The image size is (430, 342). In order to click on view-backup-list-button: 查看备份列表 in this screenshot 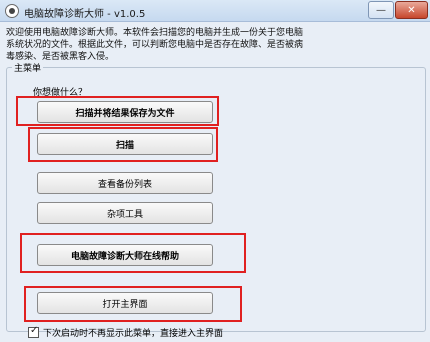, I will do `click(125, 183)`.